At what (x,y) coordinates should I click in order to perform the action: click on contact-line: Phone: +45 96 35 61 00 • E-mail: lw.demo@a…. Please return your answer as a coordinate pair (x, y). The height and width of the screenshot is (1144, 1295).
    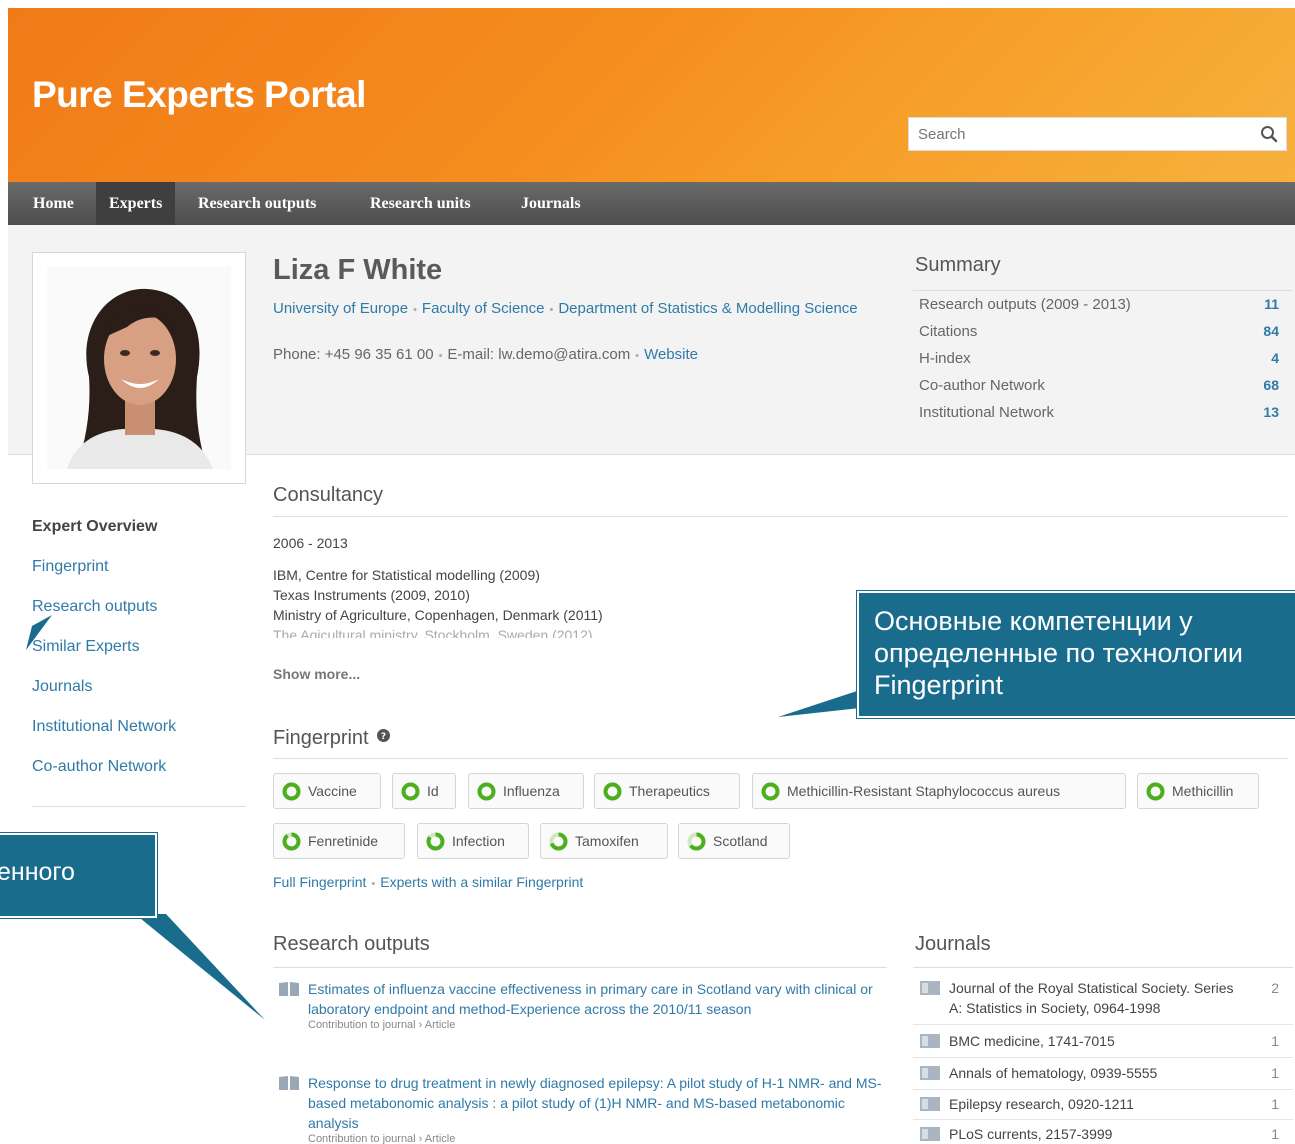
    Looking at the image, I should click on (485, 354).